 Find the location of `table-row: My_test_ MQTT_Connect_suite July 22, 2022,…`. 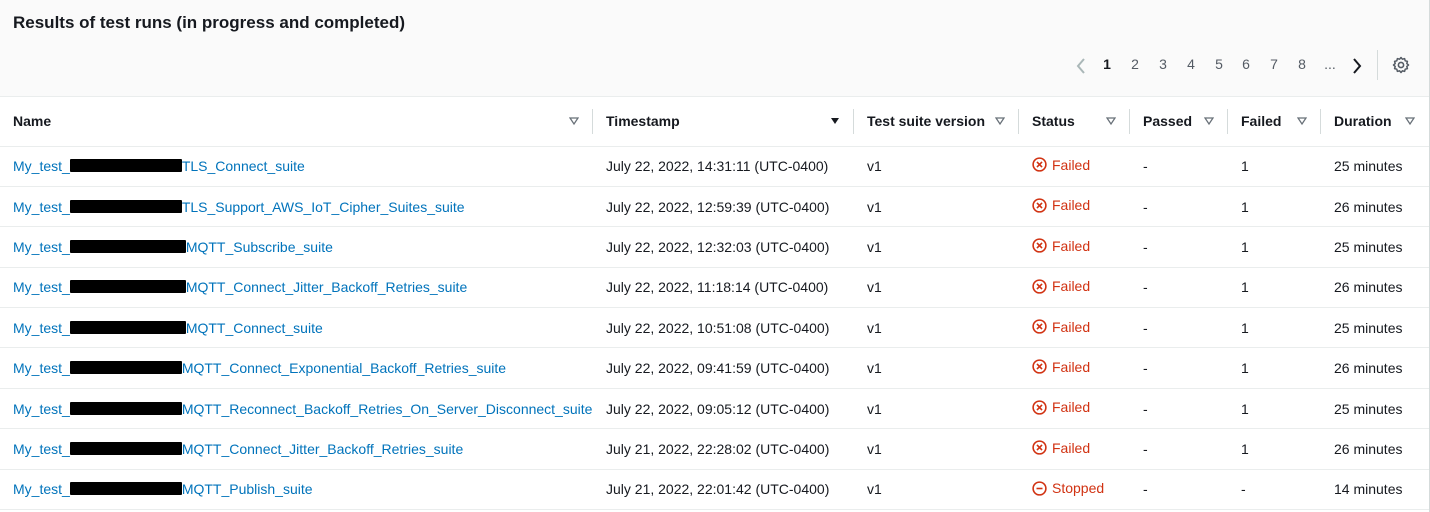

table-row: My_test_ MQTT_Connect_suite July 22, 2022,… is located at coordinates (714, 328).